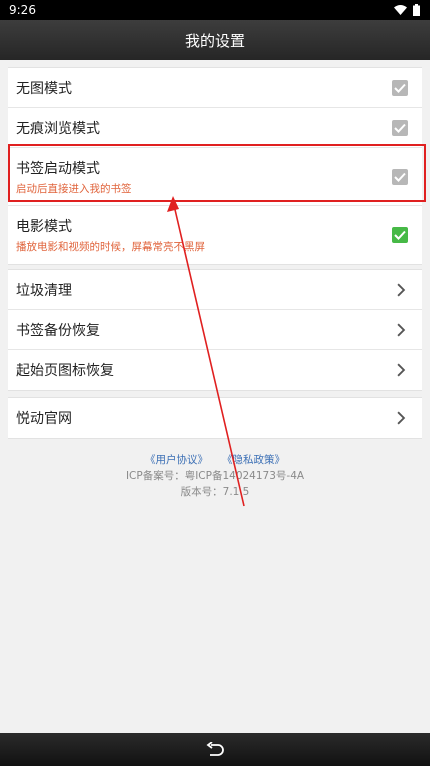  I want to click on status-bar: 9:26, so click(215, 10).